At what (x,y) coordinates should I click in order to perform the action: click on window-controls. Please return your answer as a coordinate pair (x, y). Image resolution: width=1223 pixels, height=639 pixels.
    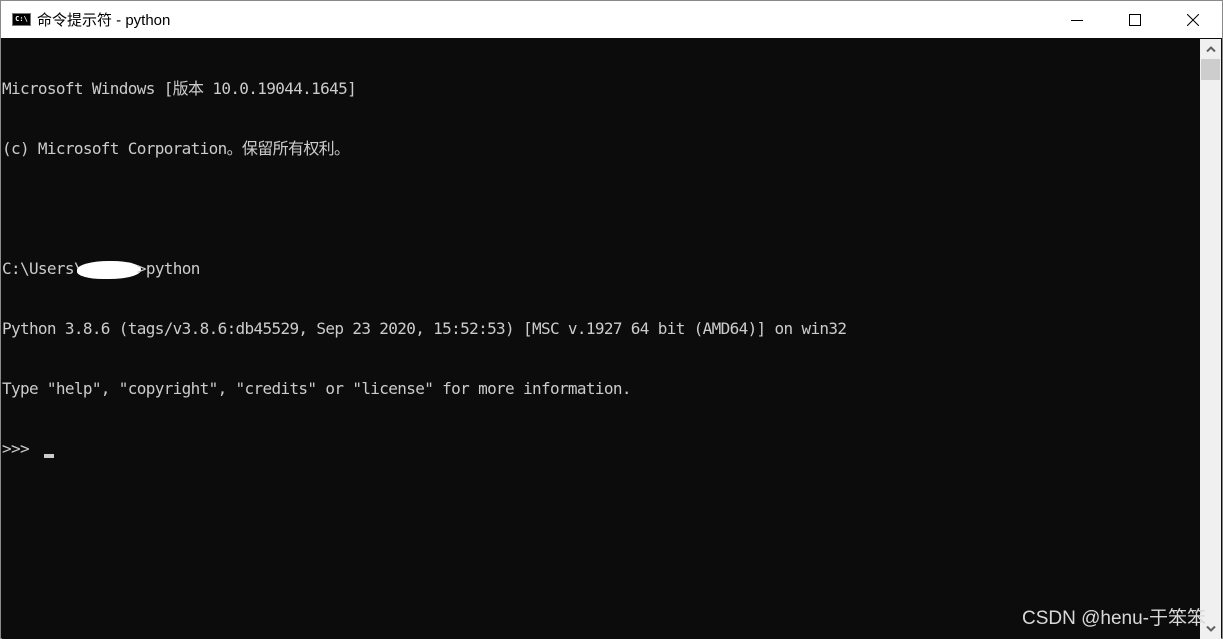
    Looking at the image, I should click on (1135, 19).